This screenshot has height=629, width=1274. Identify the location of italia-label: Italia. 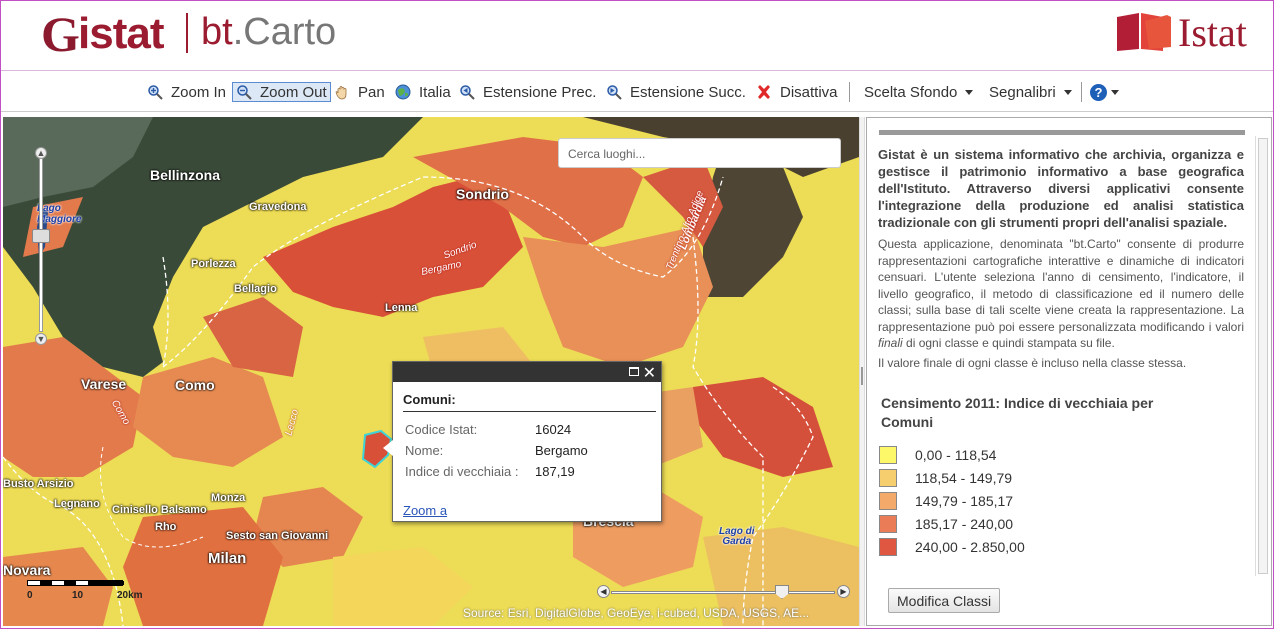
(435, 92).